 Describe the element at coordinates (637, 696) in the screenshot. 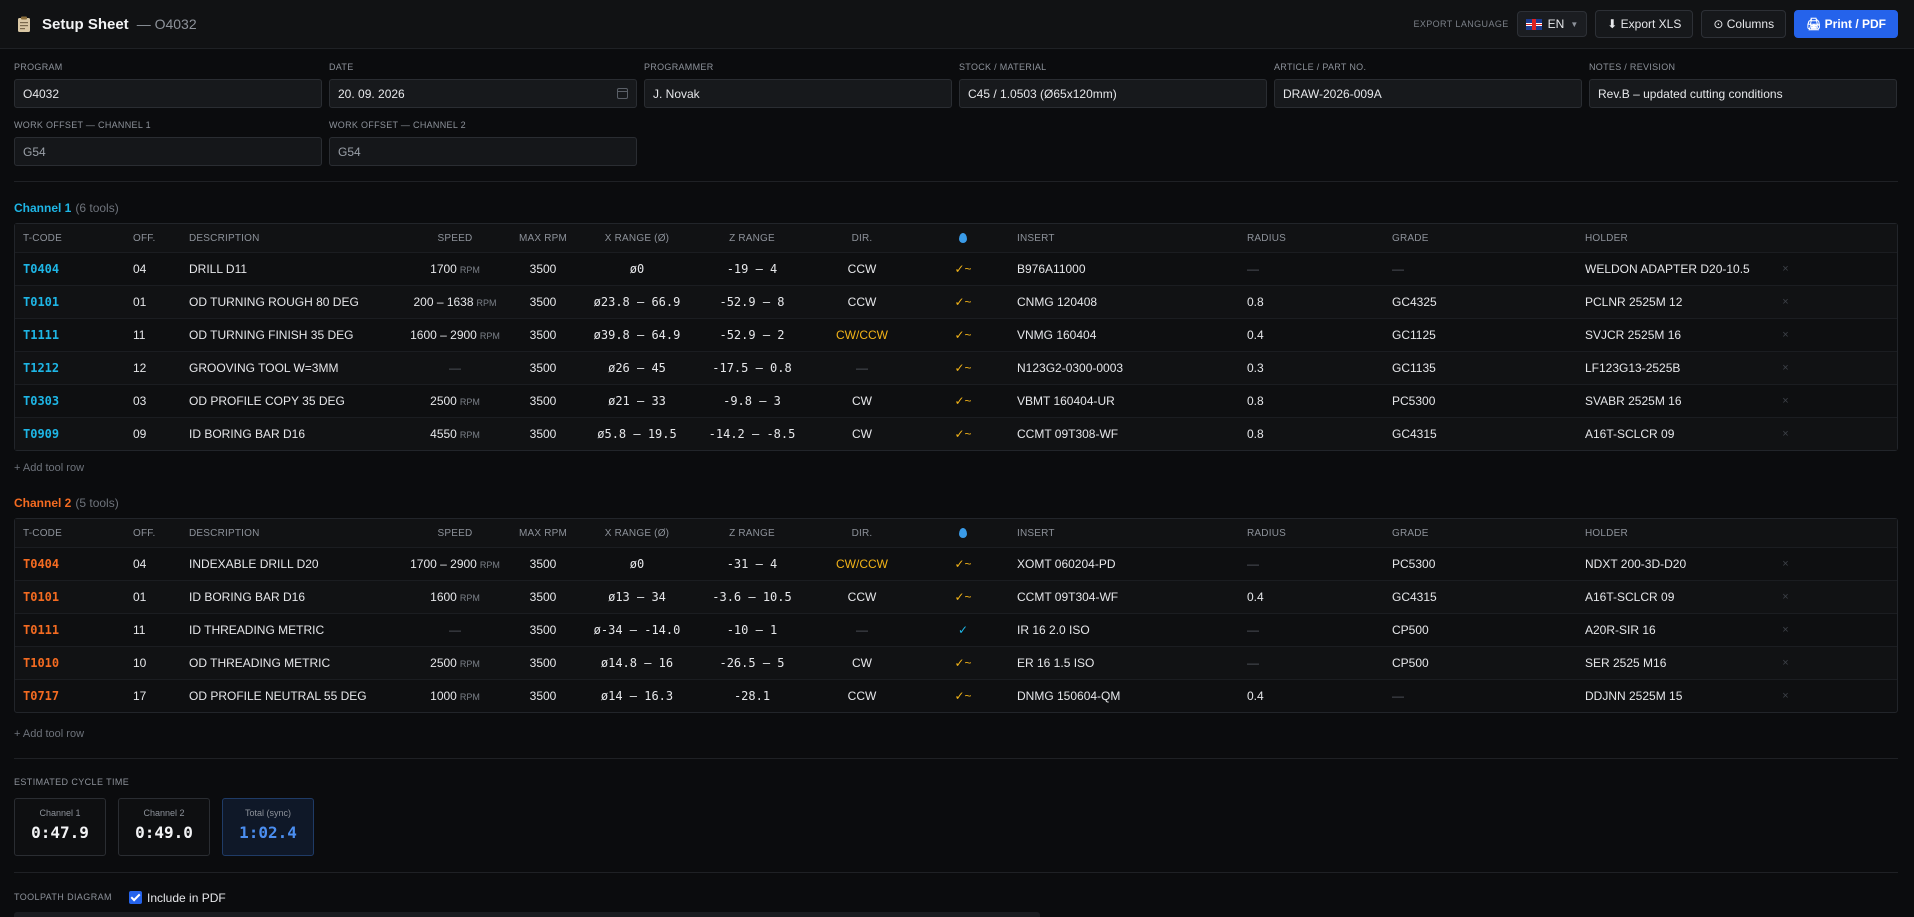

I see `x-range-cell: ø14 – 16.3` at that location.